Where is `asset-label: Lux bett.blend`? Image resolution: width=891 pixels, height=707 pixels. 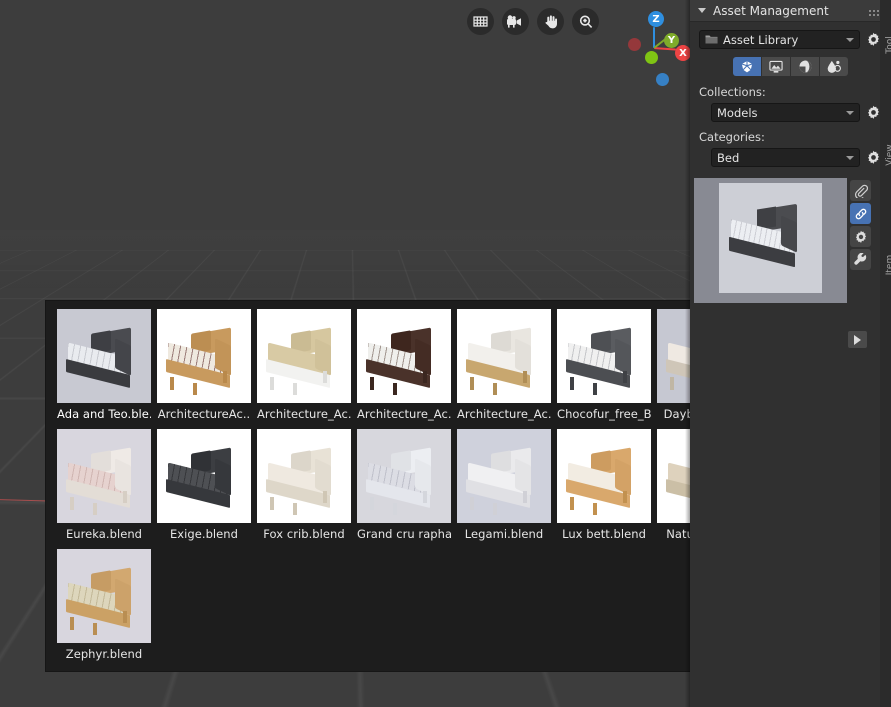
asset-label: Lux bett.blend is located at coordinates (604, 534).